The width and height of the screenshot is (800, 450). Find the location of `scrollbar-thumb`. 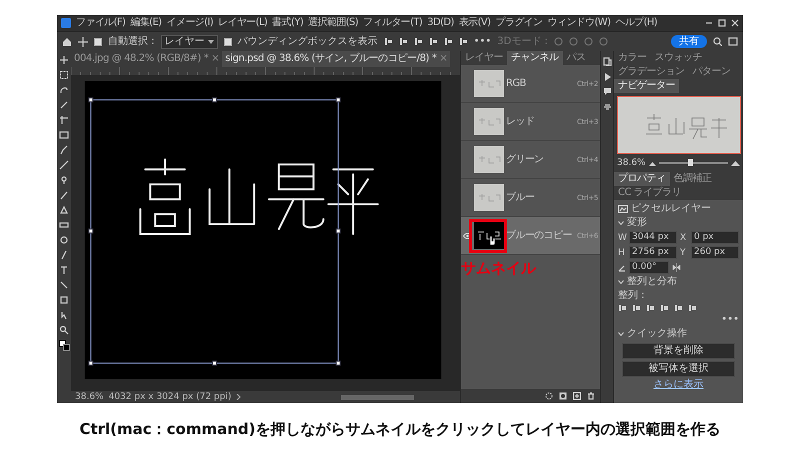

scrollbar-thumb is located at coordinates (377, 397).